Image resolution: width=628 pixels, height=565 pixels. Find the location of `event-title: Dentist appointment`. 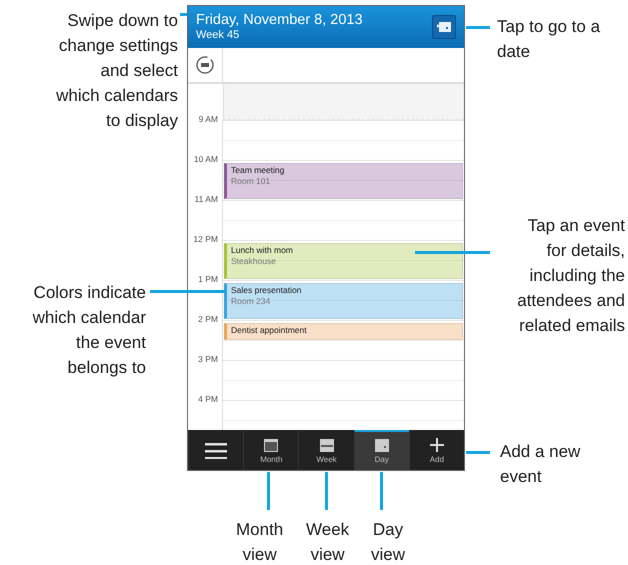

event-title: Dentist appointment is located at coordinates (269, 330).